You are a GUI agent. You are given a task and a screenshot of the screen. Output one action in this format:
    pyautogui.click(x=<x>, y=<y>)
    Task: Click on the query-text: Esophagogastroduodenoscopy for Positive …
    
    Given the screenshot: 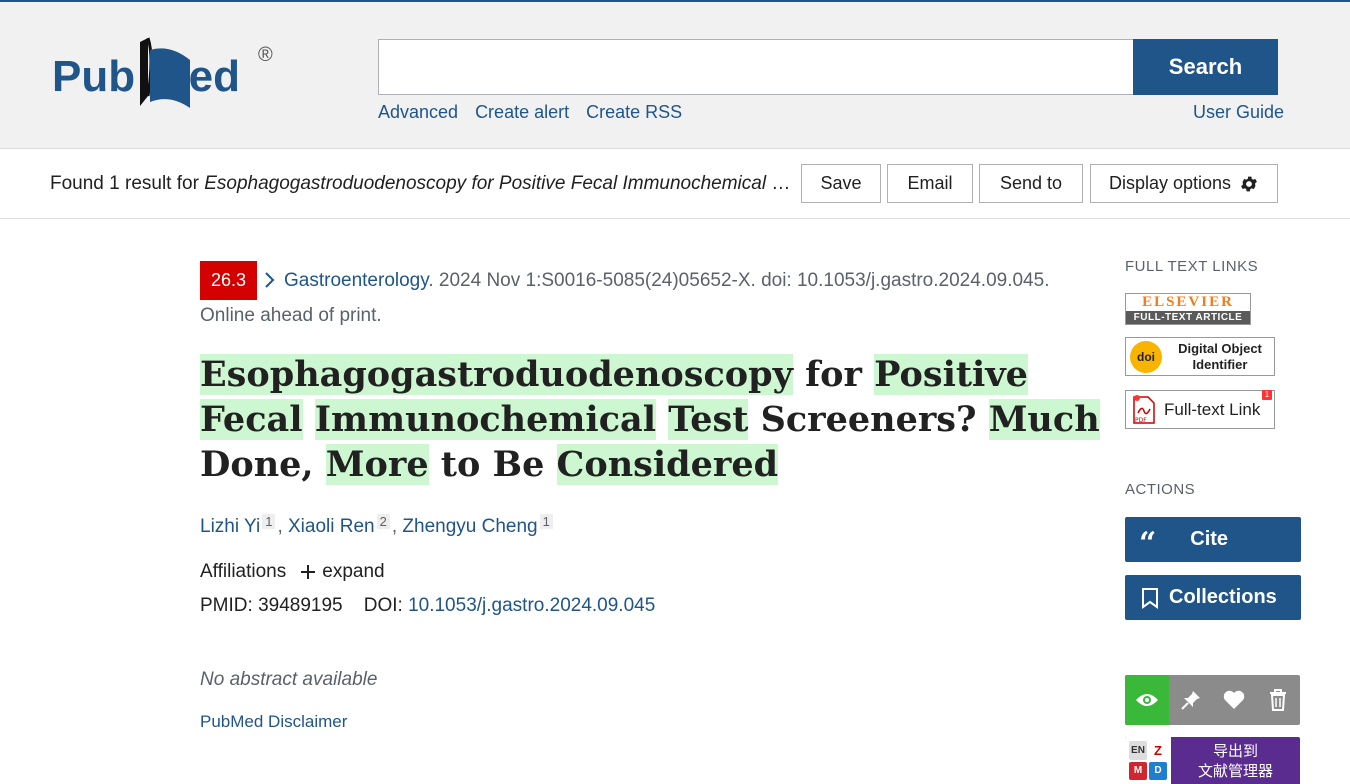 What is the action you would take?
    pyautogui.click(x=498, y=183)
    